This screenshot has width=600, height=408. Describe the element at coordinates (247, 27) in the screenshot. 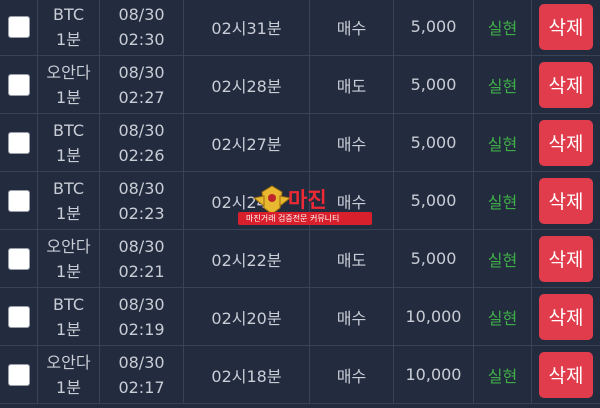

I see `round-time: 02시31분` at that location.